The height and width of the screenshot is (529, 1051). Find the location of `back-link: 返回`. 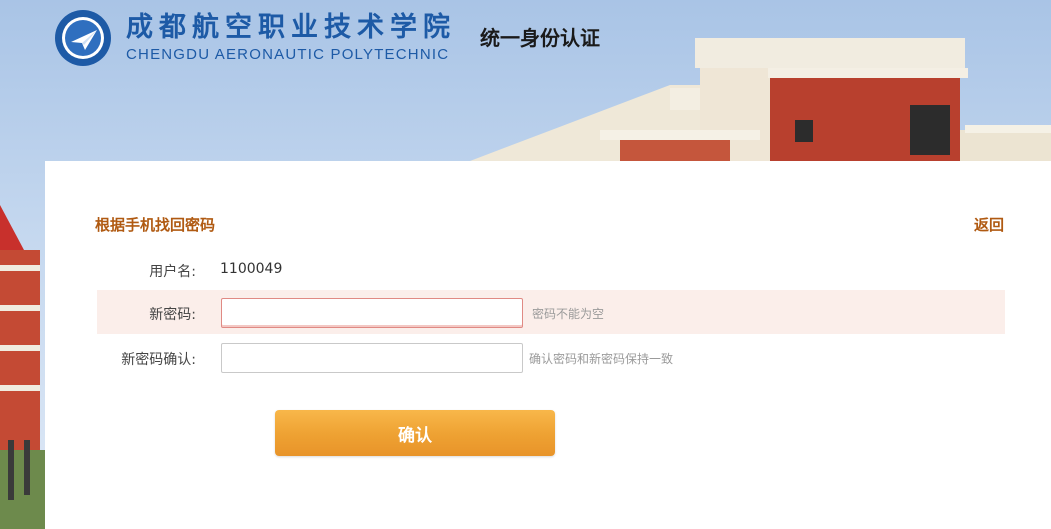

back-link: 返回 is located at coordinates (989, 224).